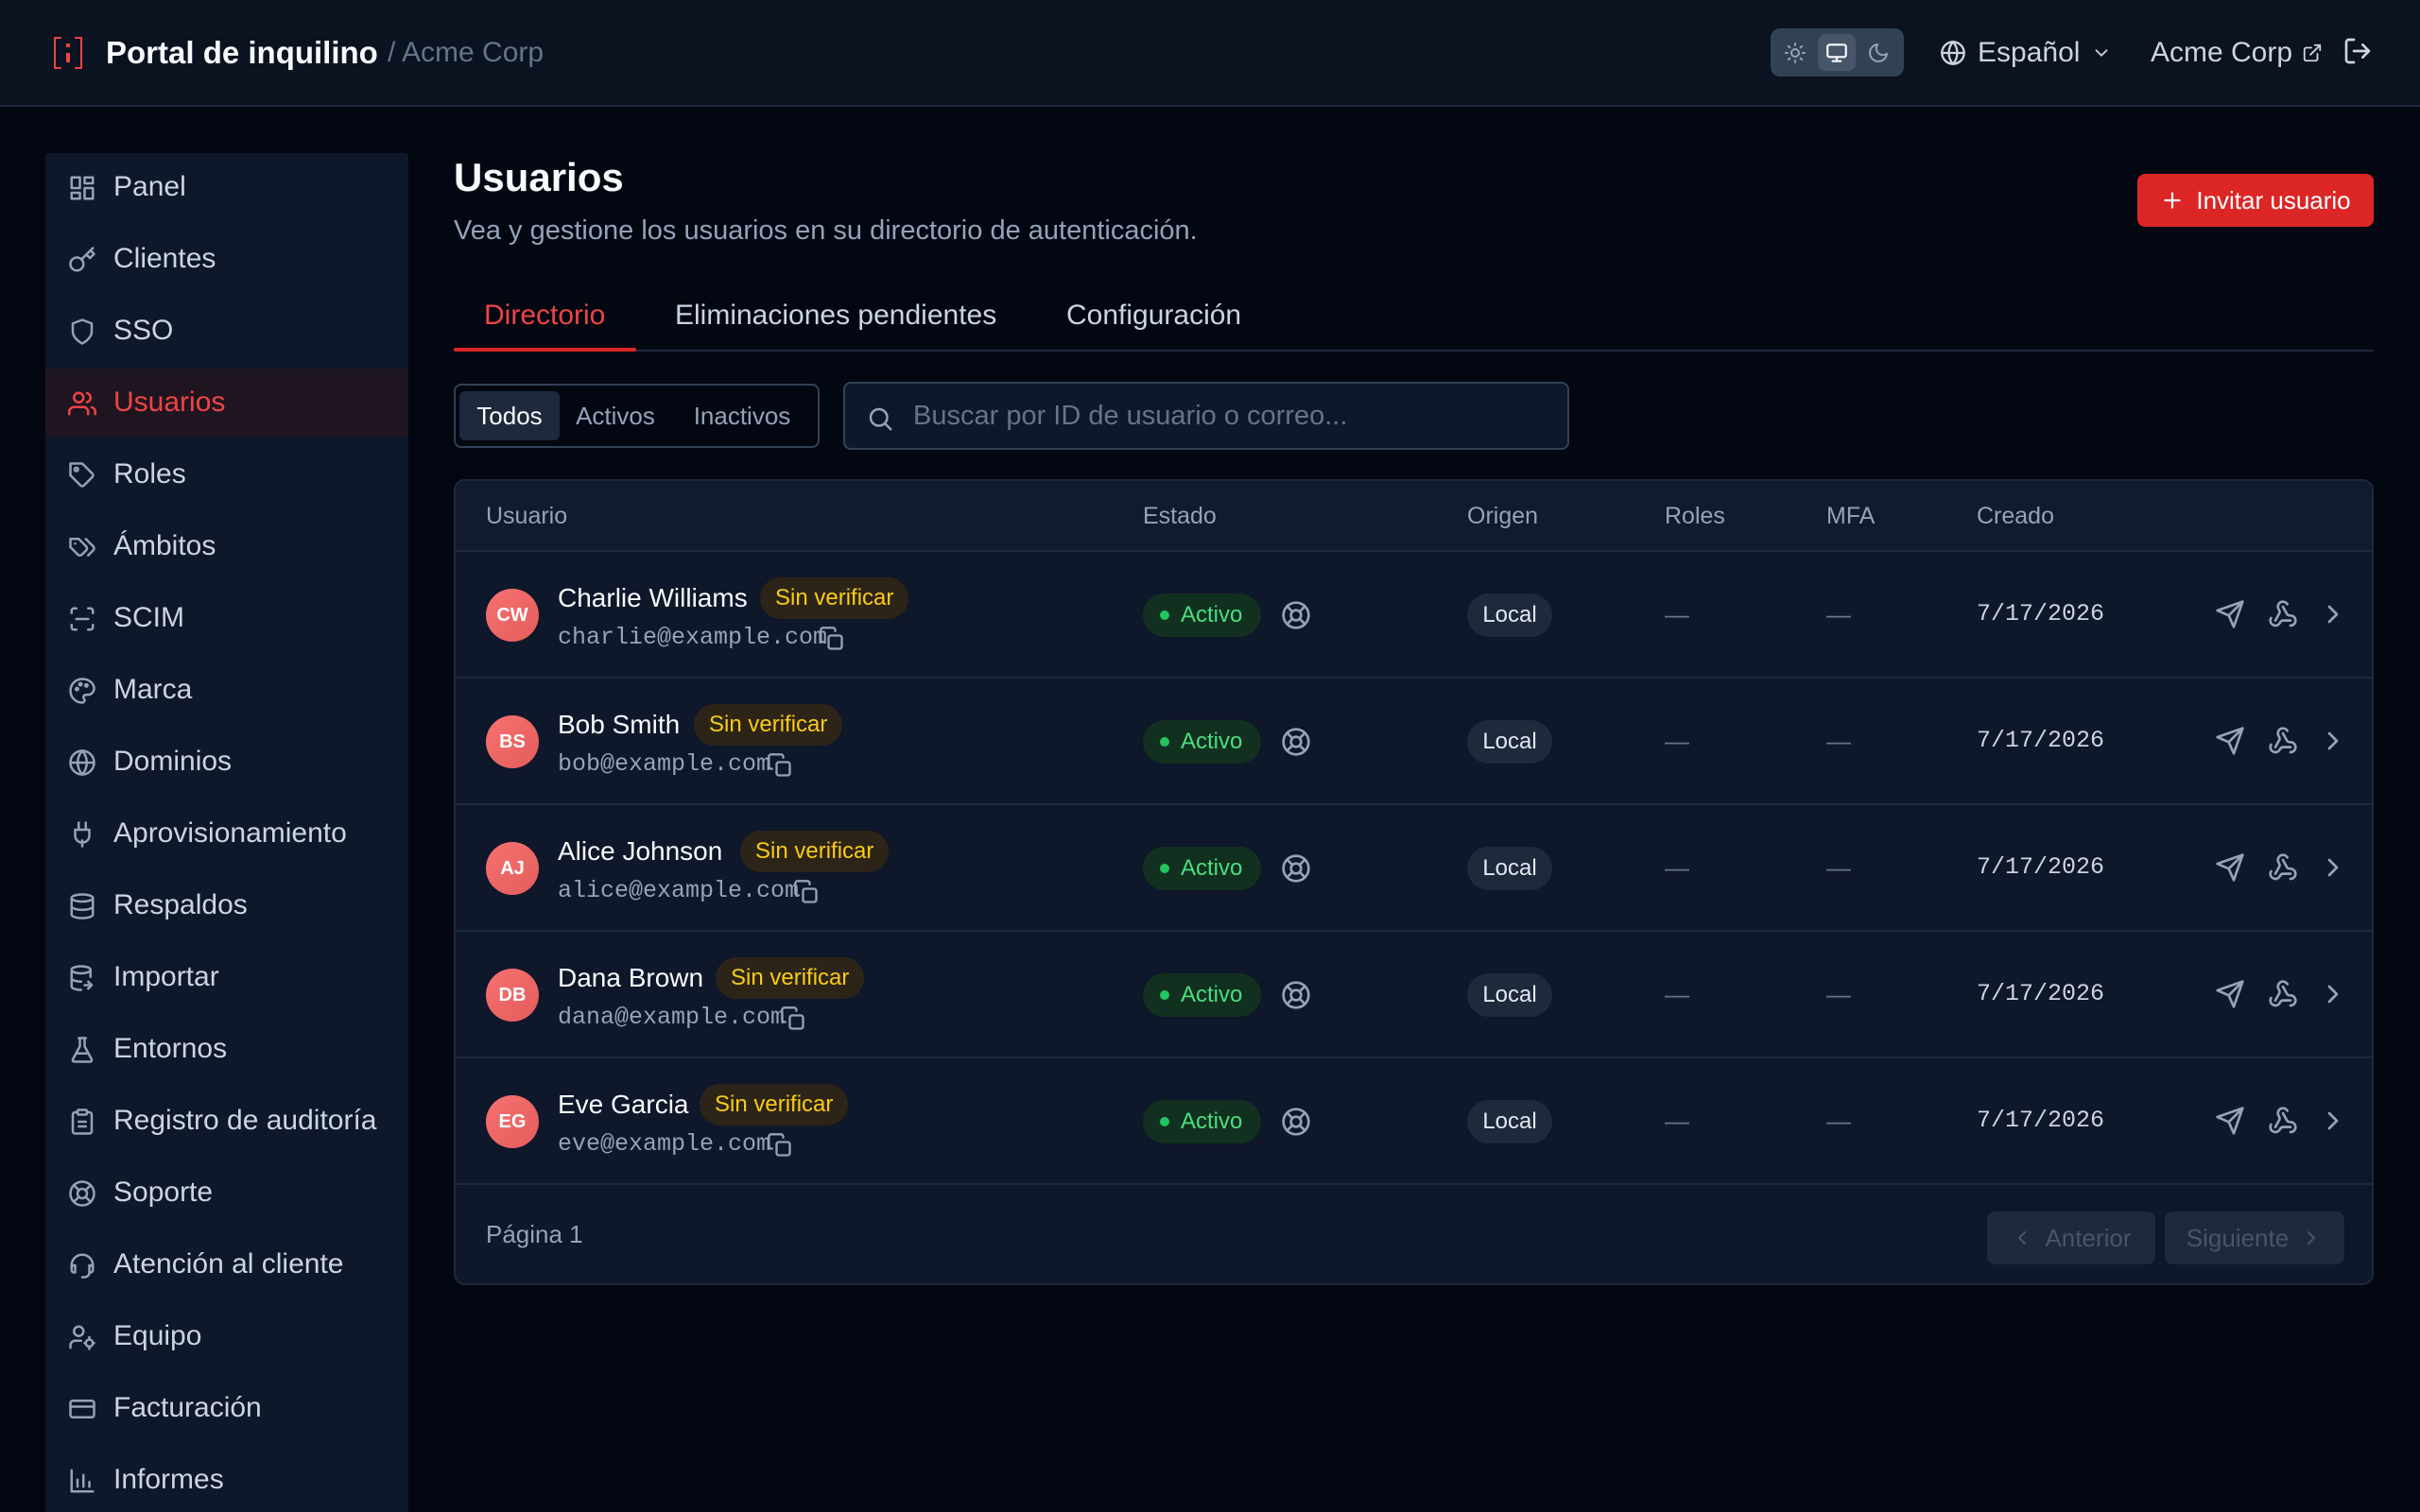  I want to click on sidebar-item-aprovisionamiento: Aprovisionamiento, so click(226, 833).